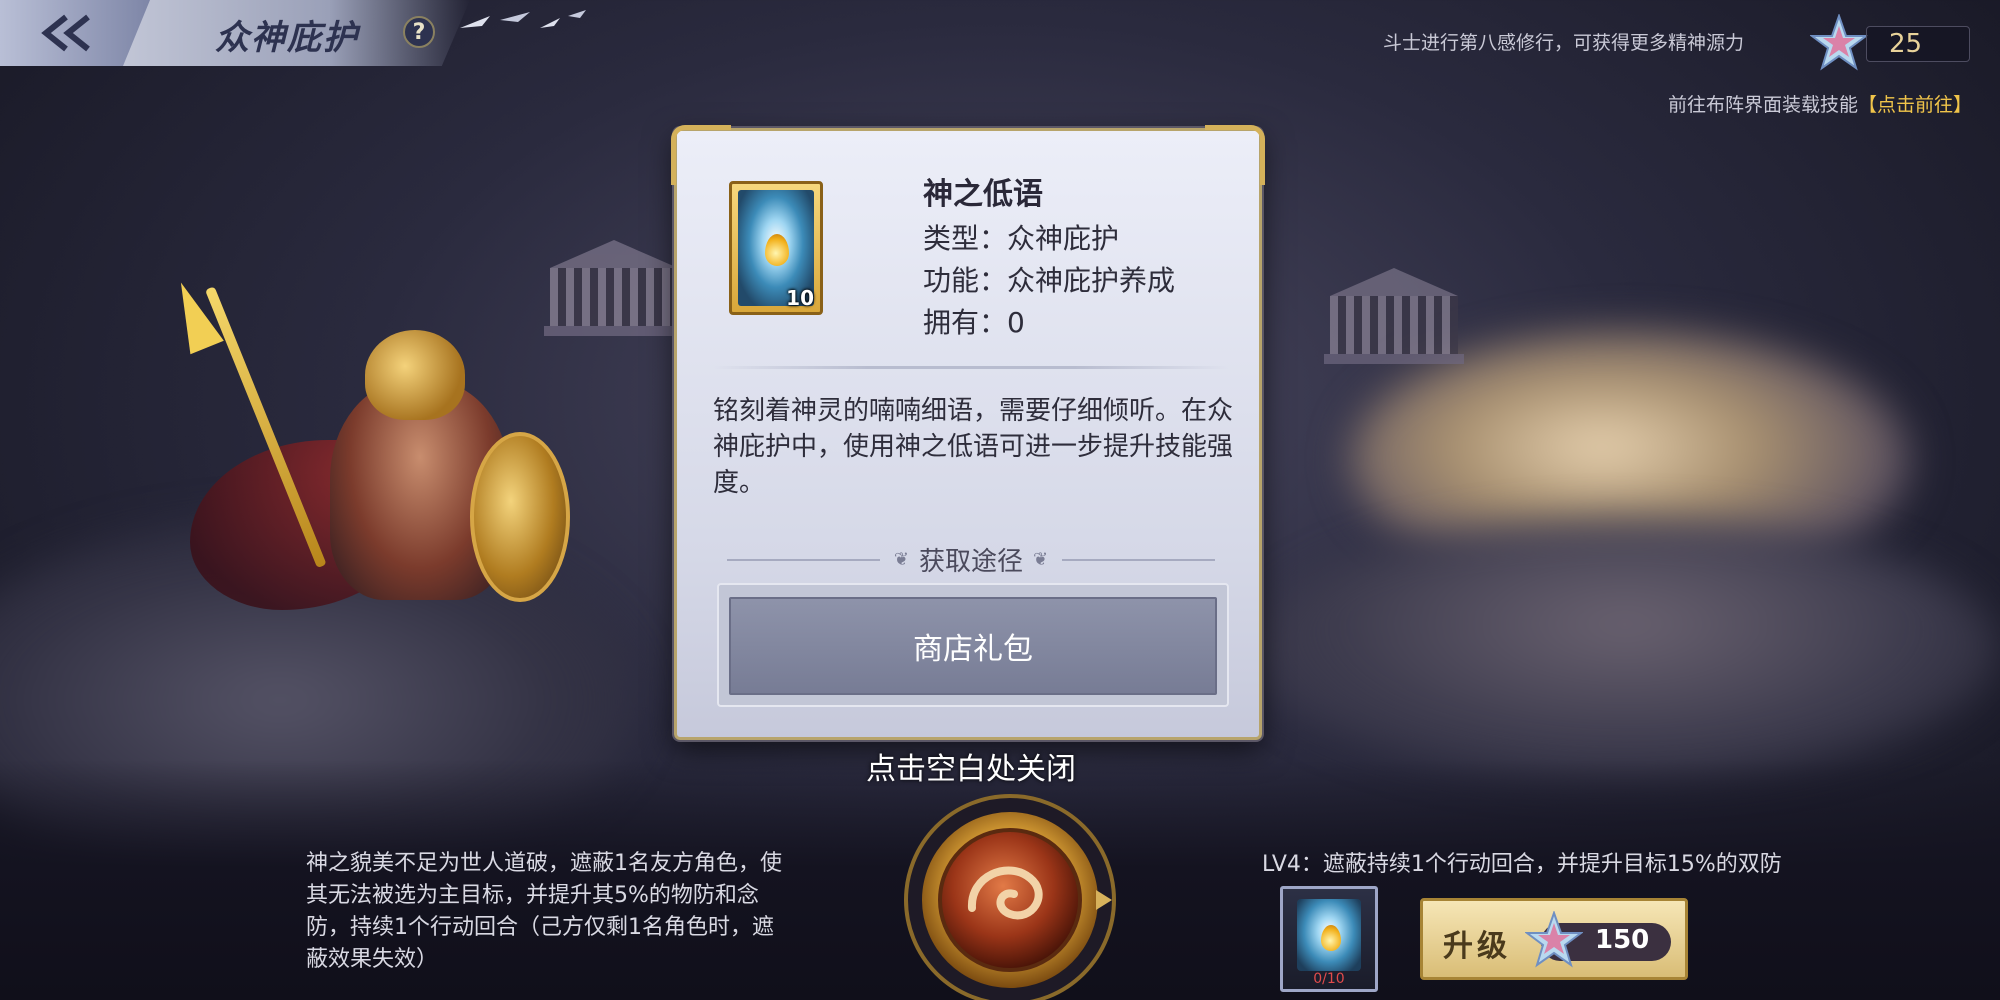 The image size is (2000, 1000). Describe the element at coordinates (1625, 650) in the screenshot. I see `background-cloud-lower-right` at that location.